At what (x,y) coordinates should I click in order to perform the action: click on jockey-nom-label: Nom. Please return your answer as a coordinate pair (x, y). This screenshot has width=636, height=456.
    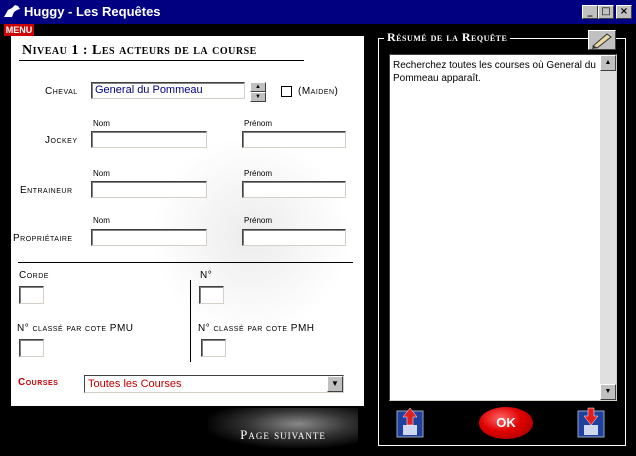
    Looking at the image, I should click on (101, 123).